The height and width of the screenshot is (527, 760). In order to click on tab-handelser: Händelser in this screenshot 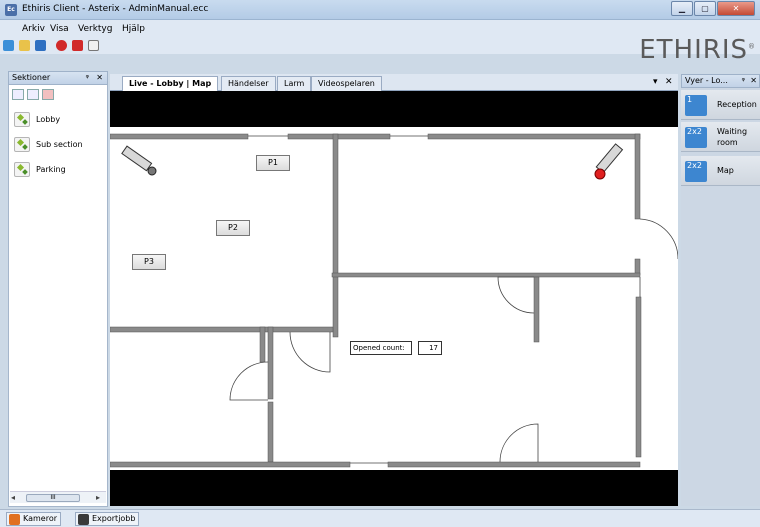, I will do `click(248, 83)`.